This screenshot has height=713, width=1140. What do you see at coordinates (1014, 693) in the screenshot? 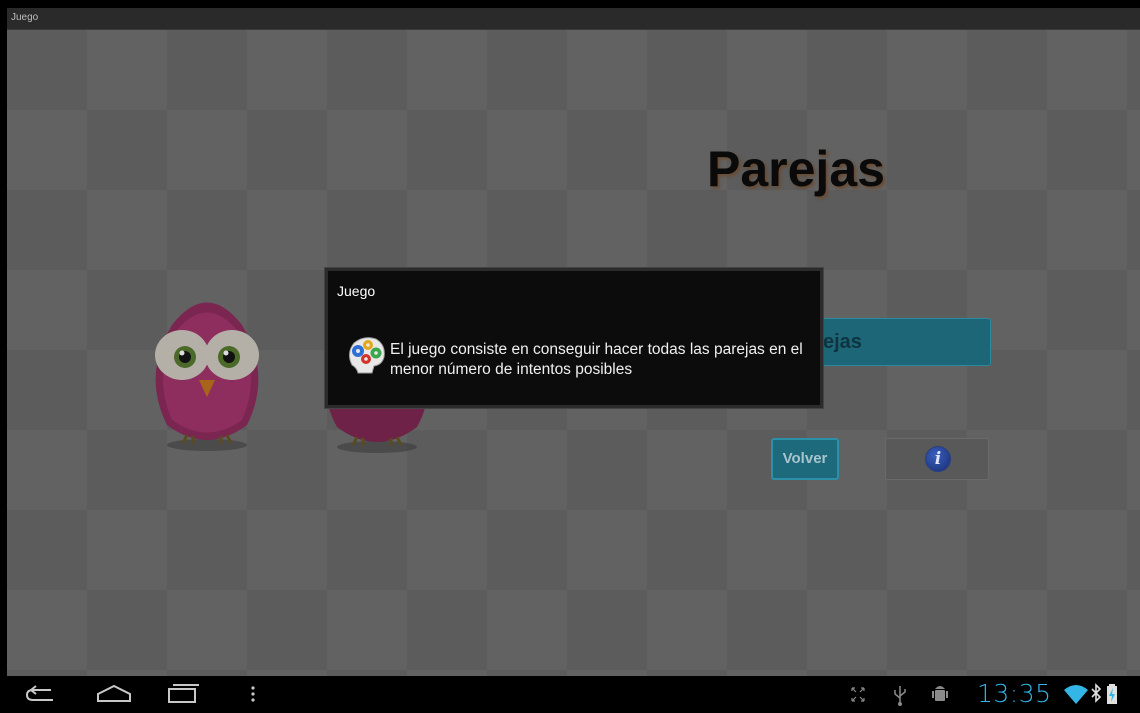
I see `clock: 13:35` at bounding box center [1014, 693].